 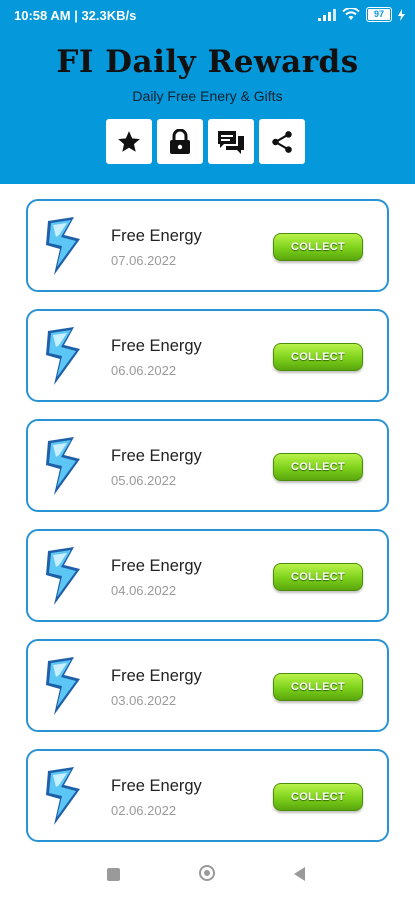 What do you see at coordinates (207, 465) in the screenshot?
I see `reward-card: Free Energy 05.06.2022 COLLECT` at bounding box center [207, 465].